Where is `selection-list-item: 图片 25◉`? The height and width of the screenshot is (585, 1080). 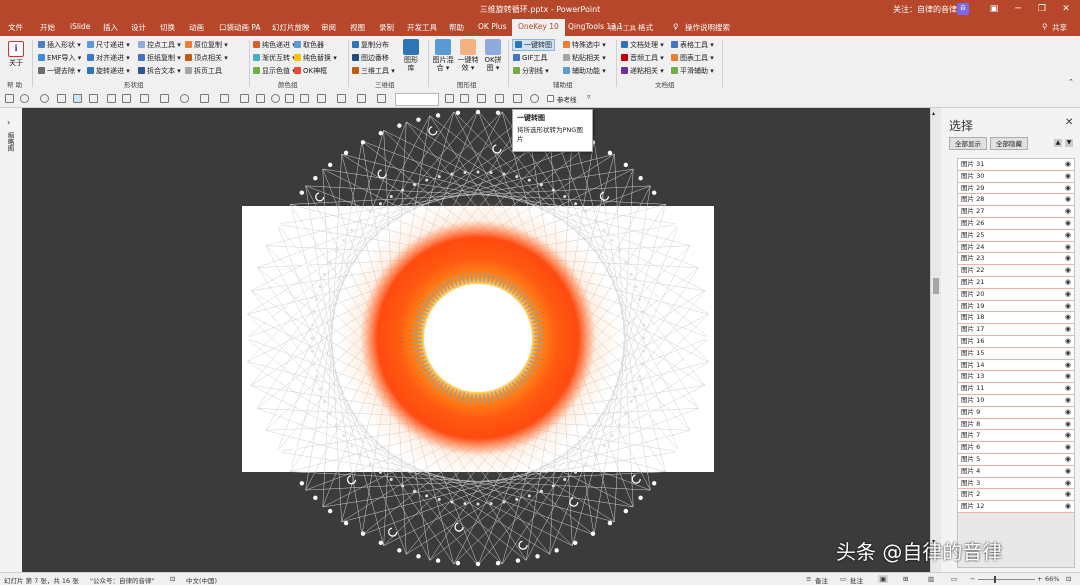 selection-list-item: 图片 25◉ is located at coordinates (1016, 236).